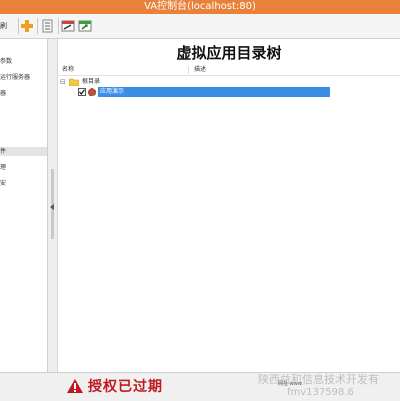  I want to click on left-nav-item: 安, so click(23, 183).